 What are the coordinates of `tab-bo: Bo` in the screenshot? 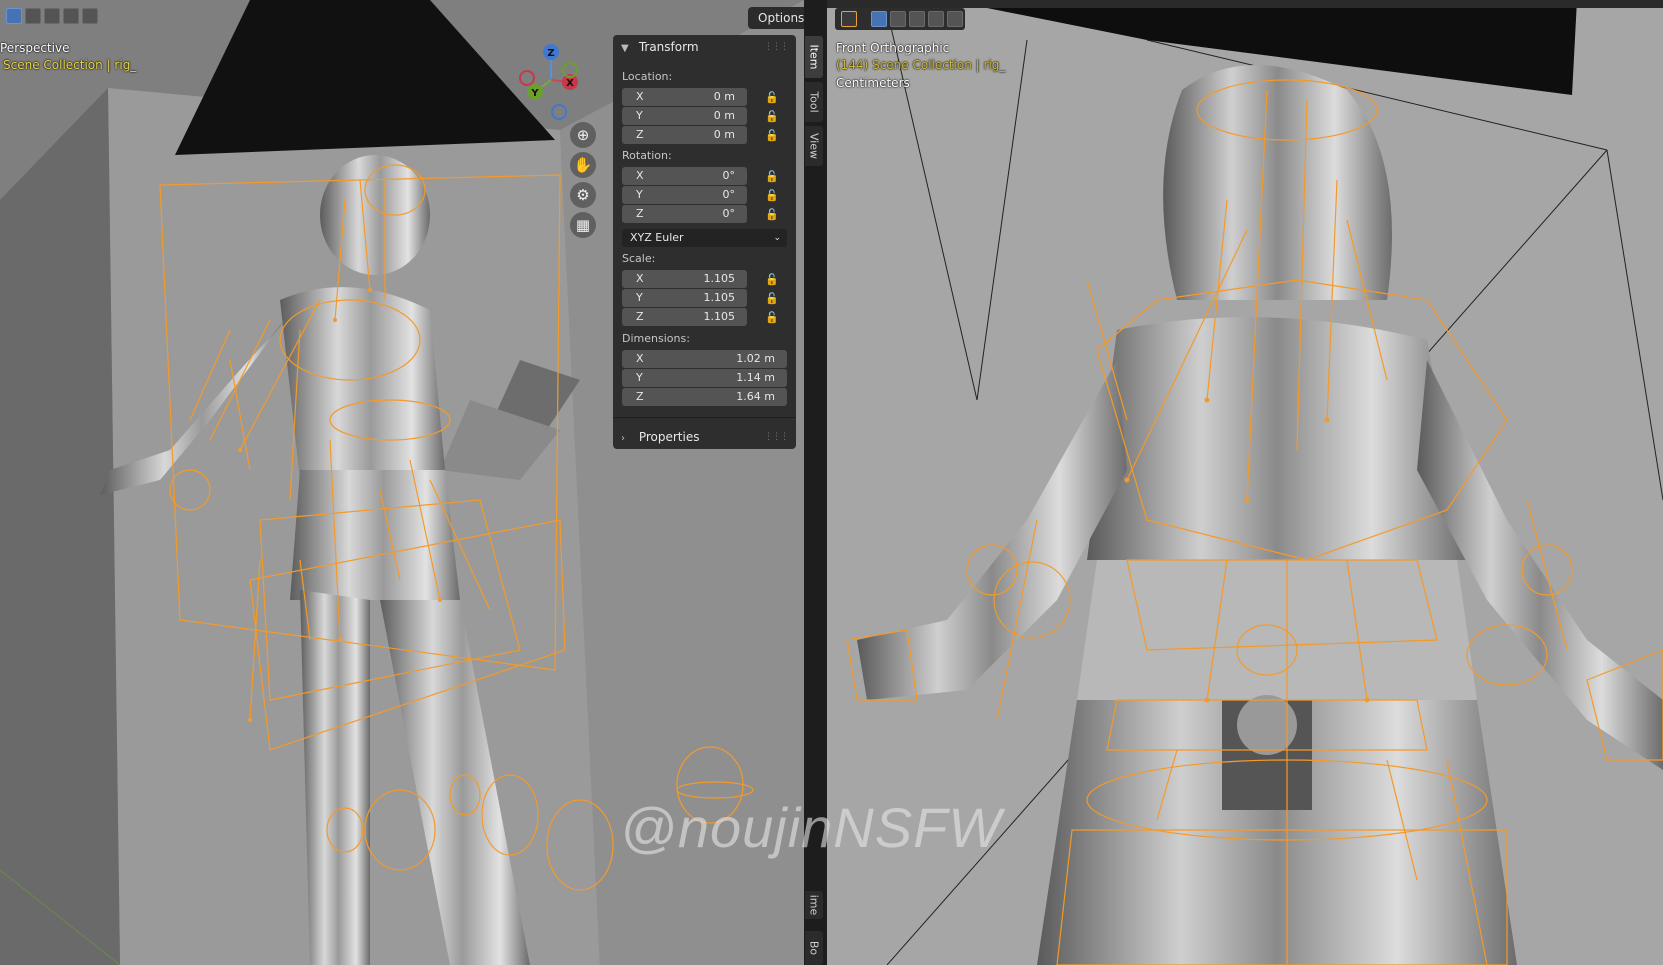 It's located at (814, 948).